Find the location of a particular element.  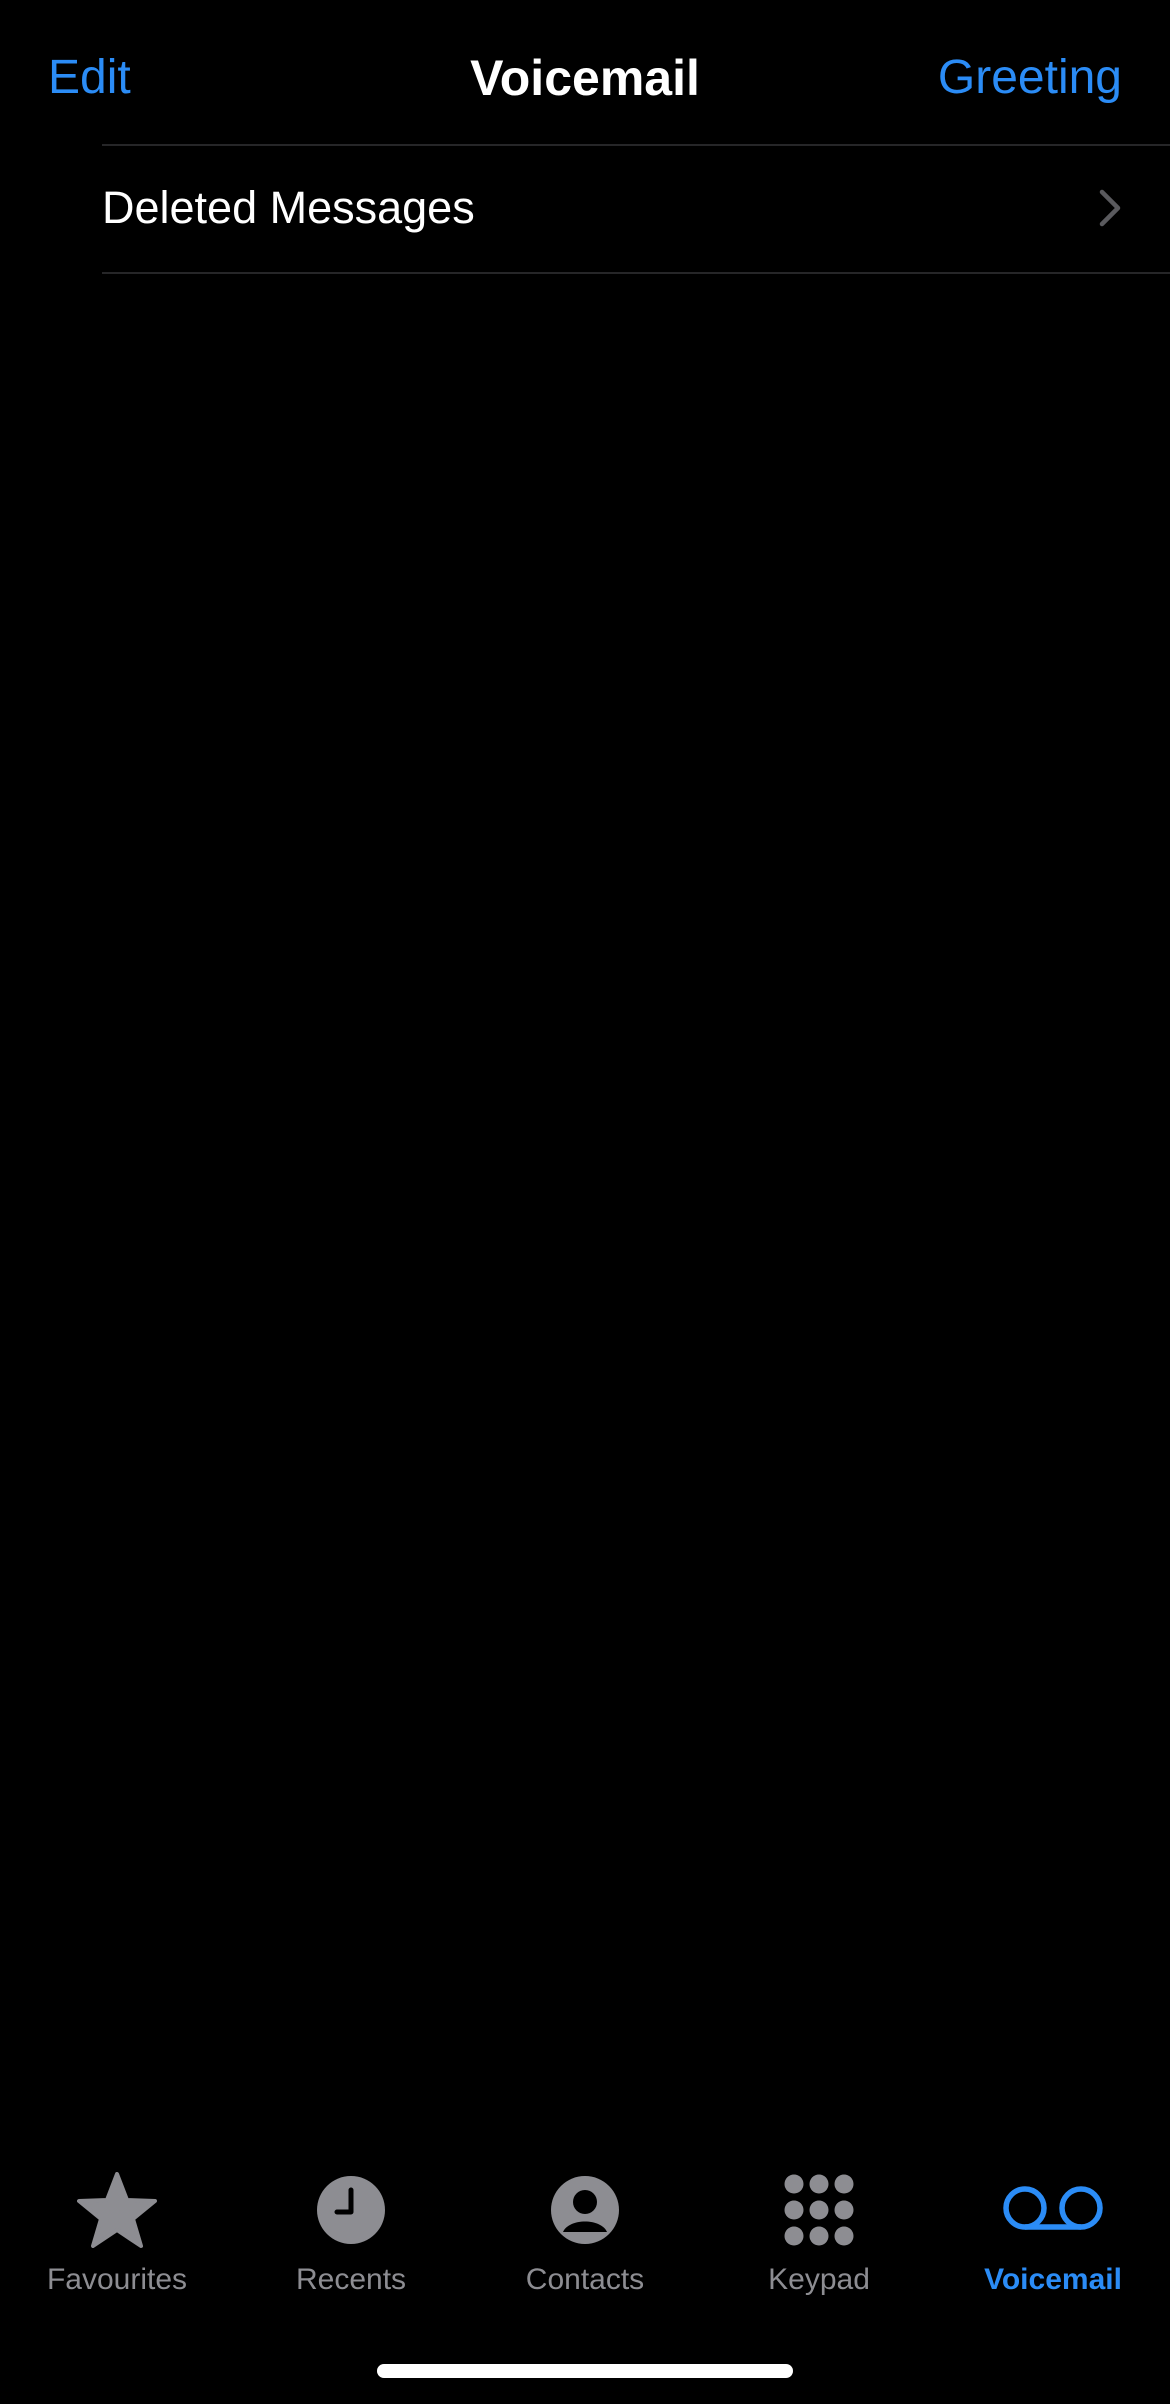

bottom-divider is located at coordinates (636, 273).